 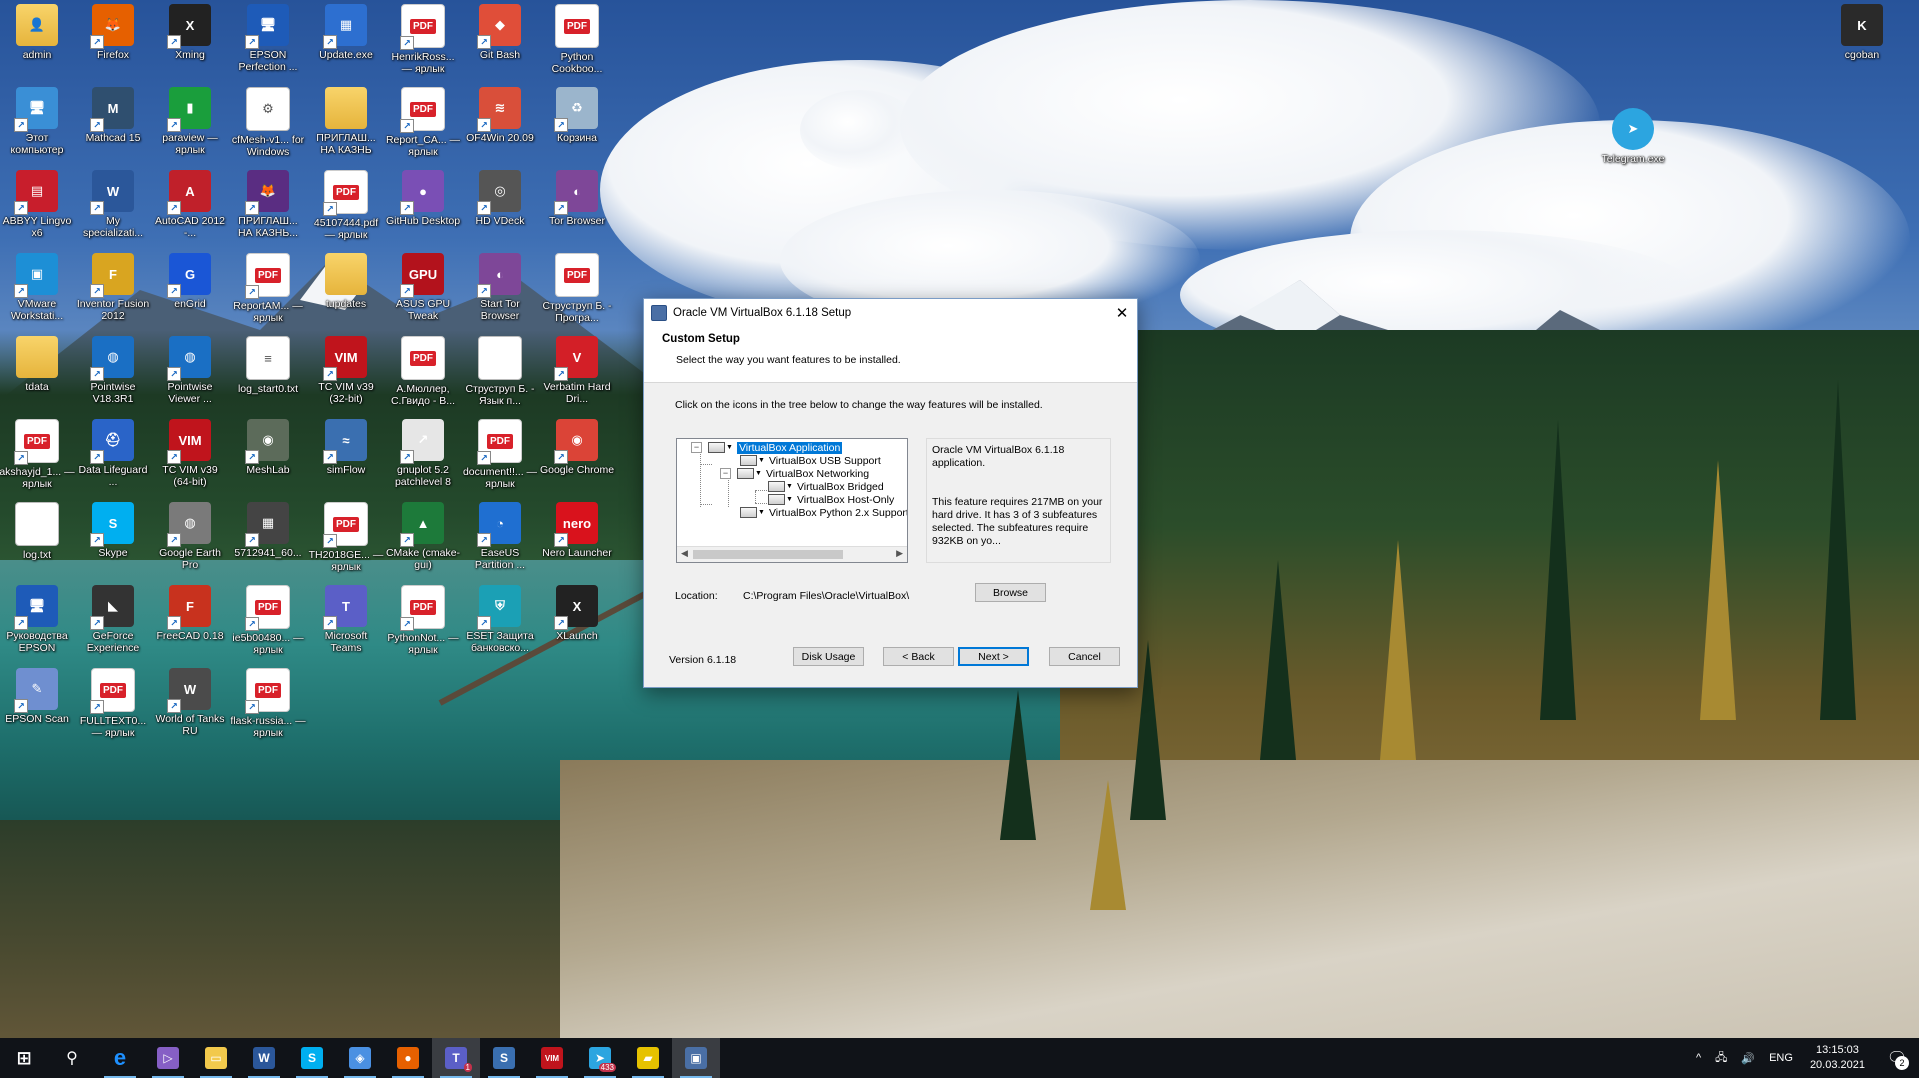 I want to click on desktop-icon: ▲CMake (cmake-gui), so click(x=423, y=536).